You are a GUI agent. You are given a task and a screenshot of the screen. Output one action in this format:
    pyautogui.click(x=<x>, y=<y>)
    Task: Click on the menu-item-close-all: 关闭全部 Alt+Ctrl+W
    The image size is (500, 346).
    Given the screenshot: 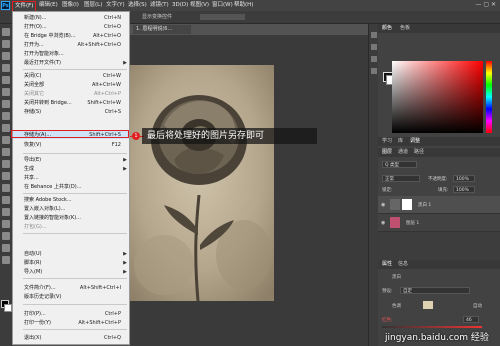 What is the action you would take?
    pyautogui.click(x=71, y=85)
    